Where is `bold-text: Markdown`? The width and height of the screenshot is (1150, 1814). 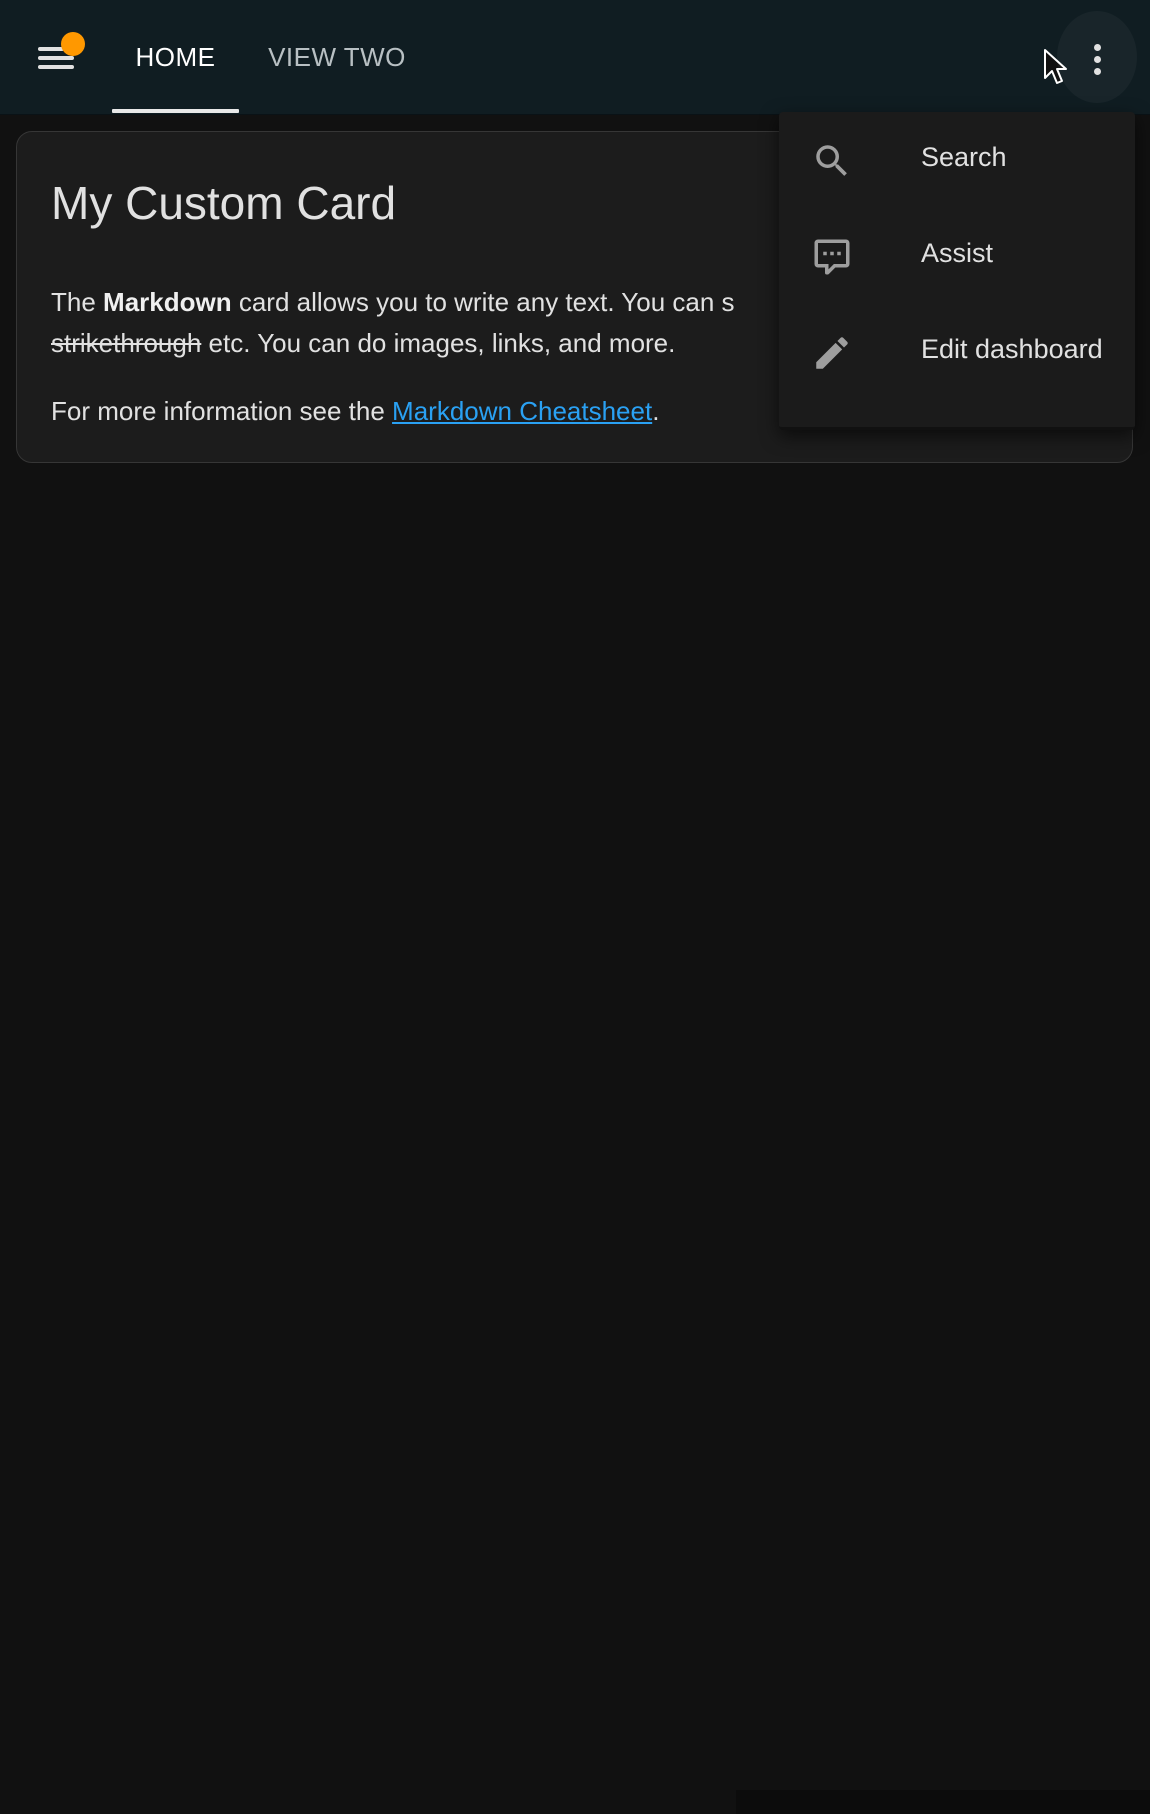
bold-text: Markdown is located at coordinates (167, 302).